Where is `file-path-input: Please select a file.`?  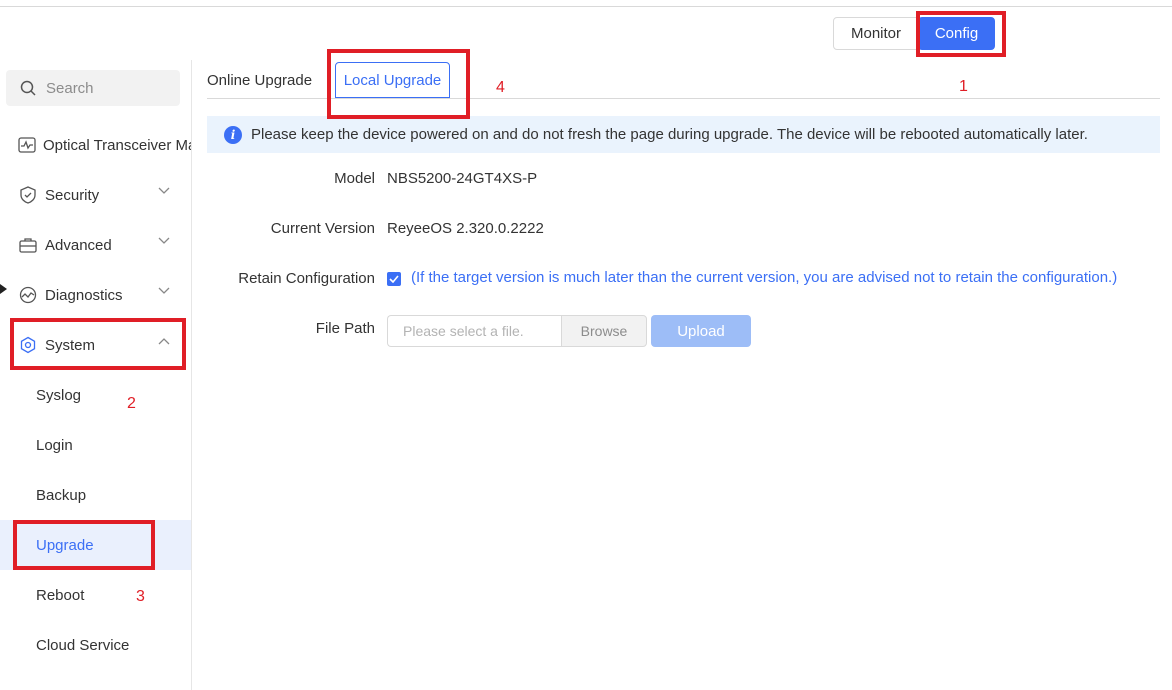 file-path-input: Please select a file. is located at coordinates (474, 331).